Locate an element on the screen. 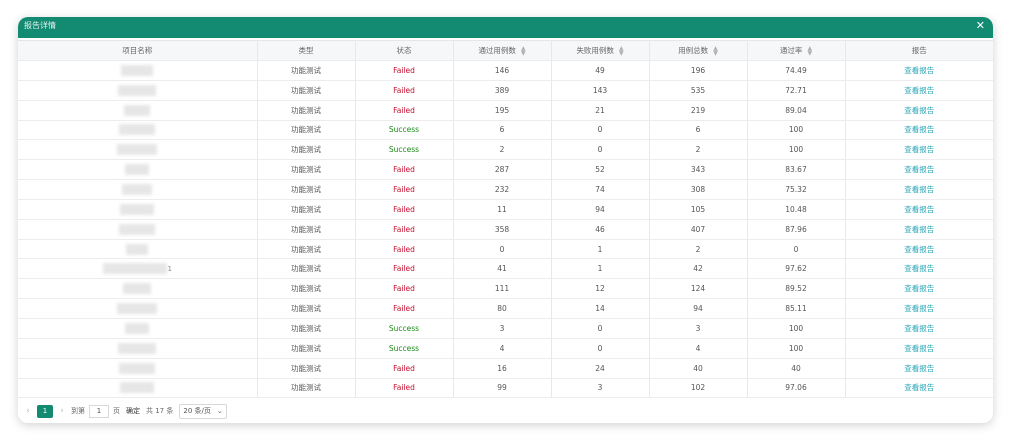  cell-failed: 49 is located at coordinates (600, 70).